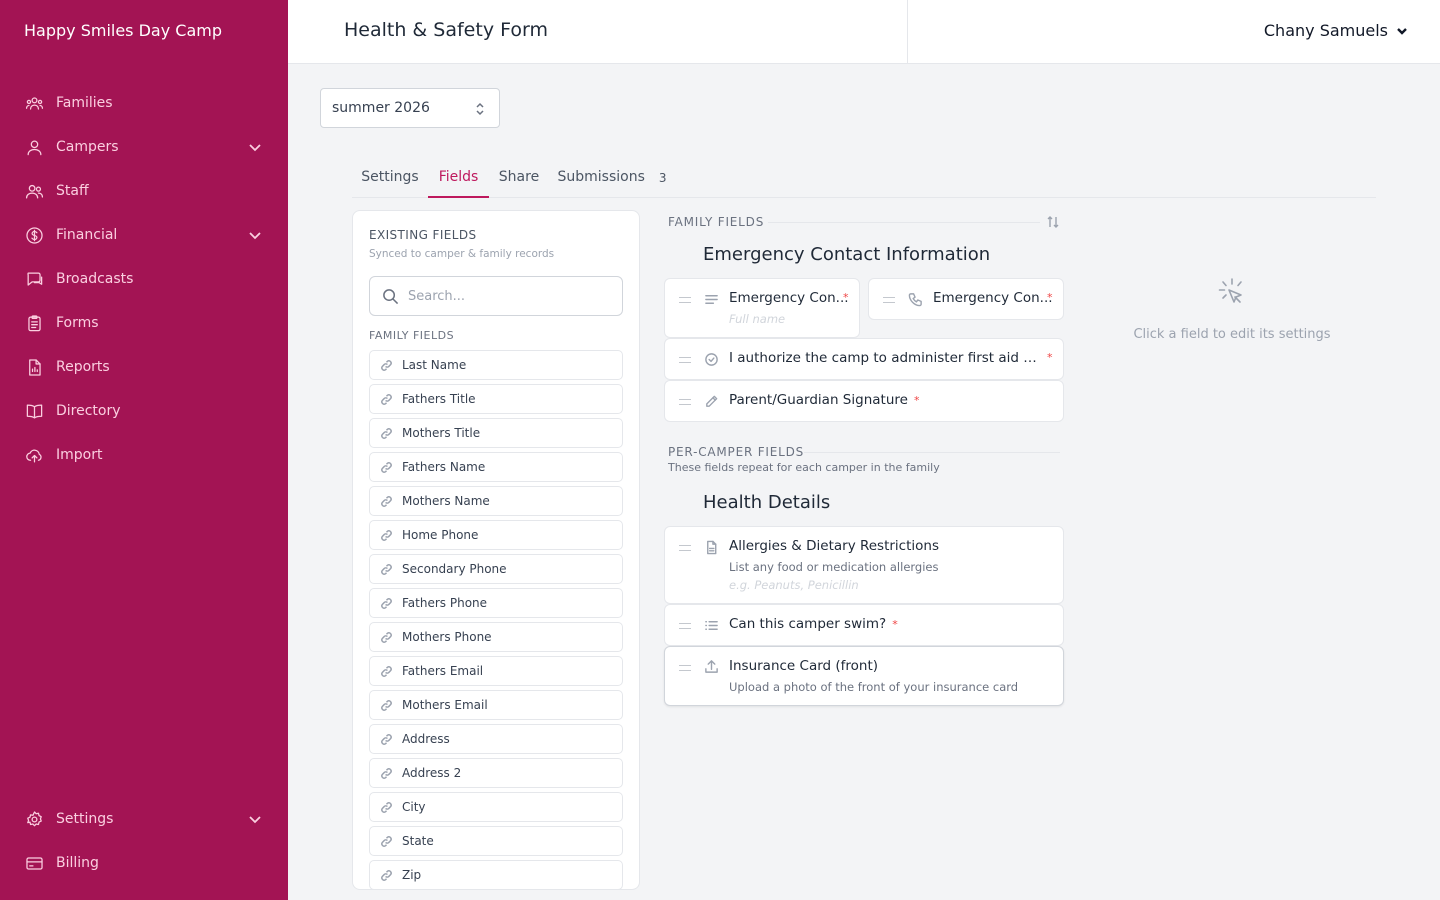 The width and height of the screenshot is (1440, 900). I want to click on gear-icon, so click(34, 819).